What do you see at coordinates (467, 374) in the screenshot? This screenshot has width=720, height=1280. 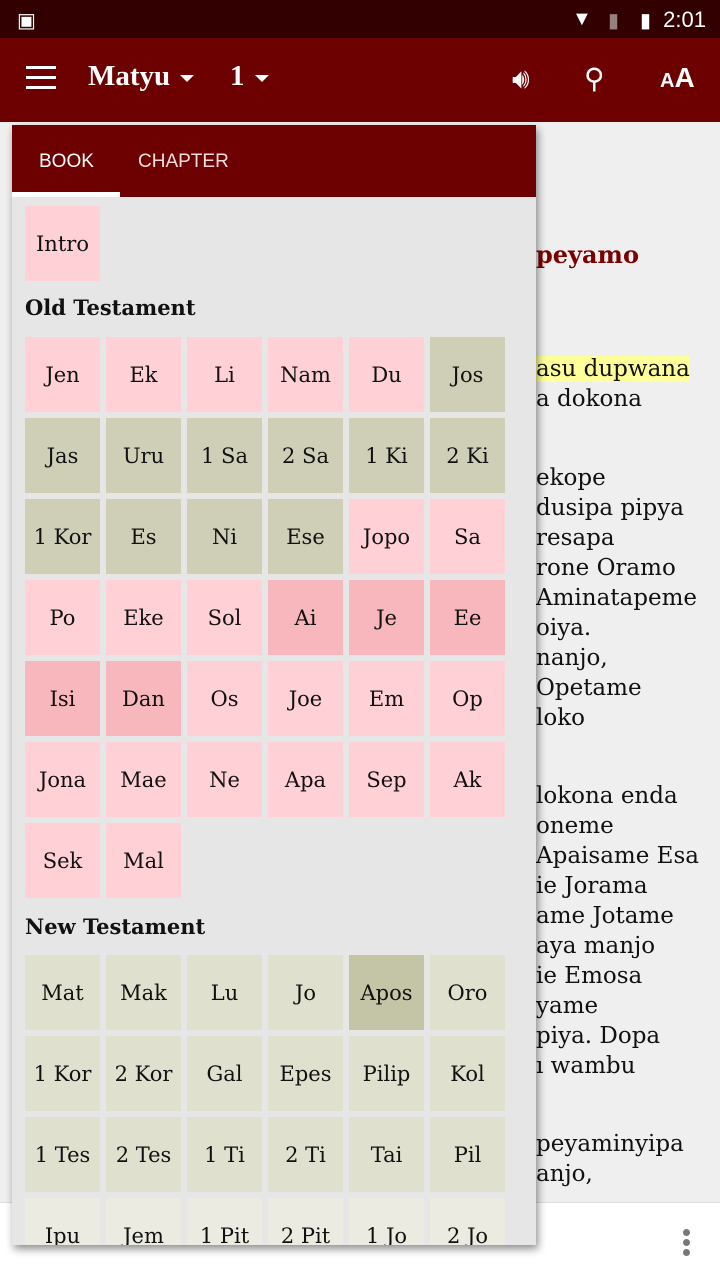 I see `book-button: Jos` at bounding box center [467, 374].